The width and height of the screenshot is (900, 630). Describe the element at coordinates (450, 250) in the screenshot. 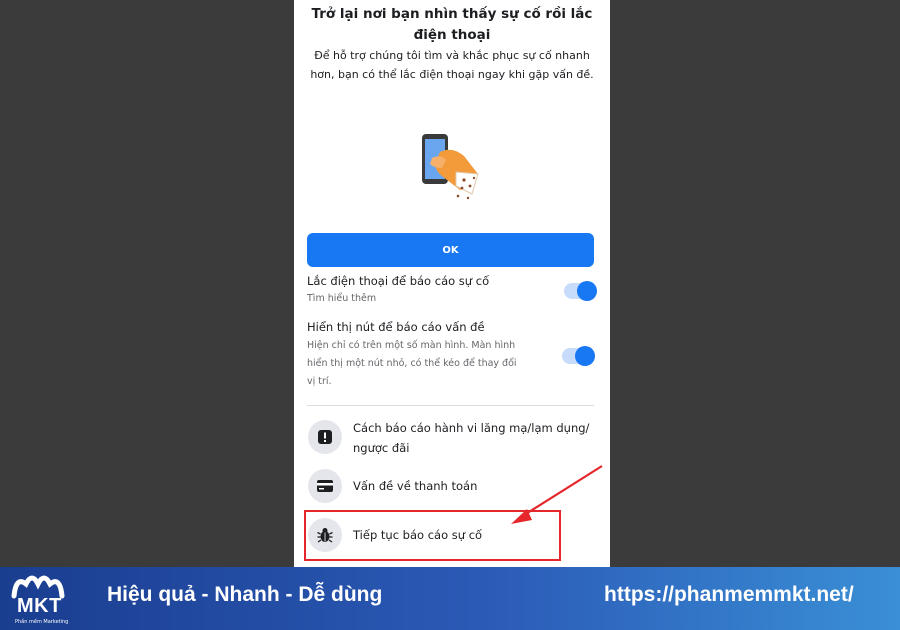

I see `ok-button: OK` at that location.